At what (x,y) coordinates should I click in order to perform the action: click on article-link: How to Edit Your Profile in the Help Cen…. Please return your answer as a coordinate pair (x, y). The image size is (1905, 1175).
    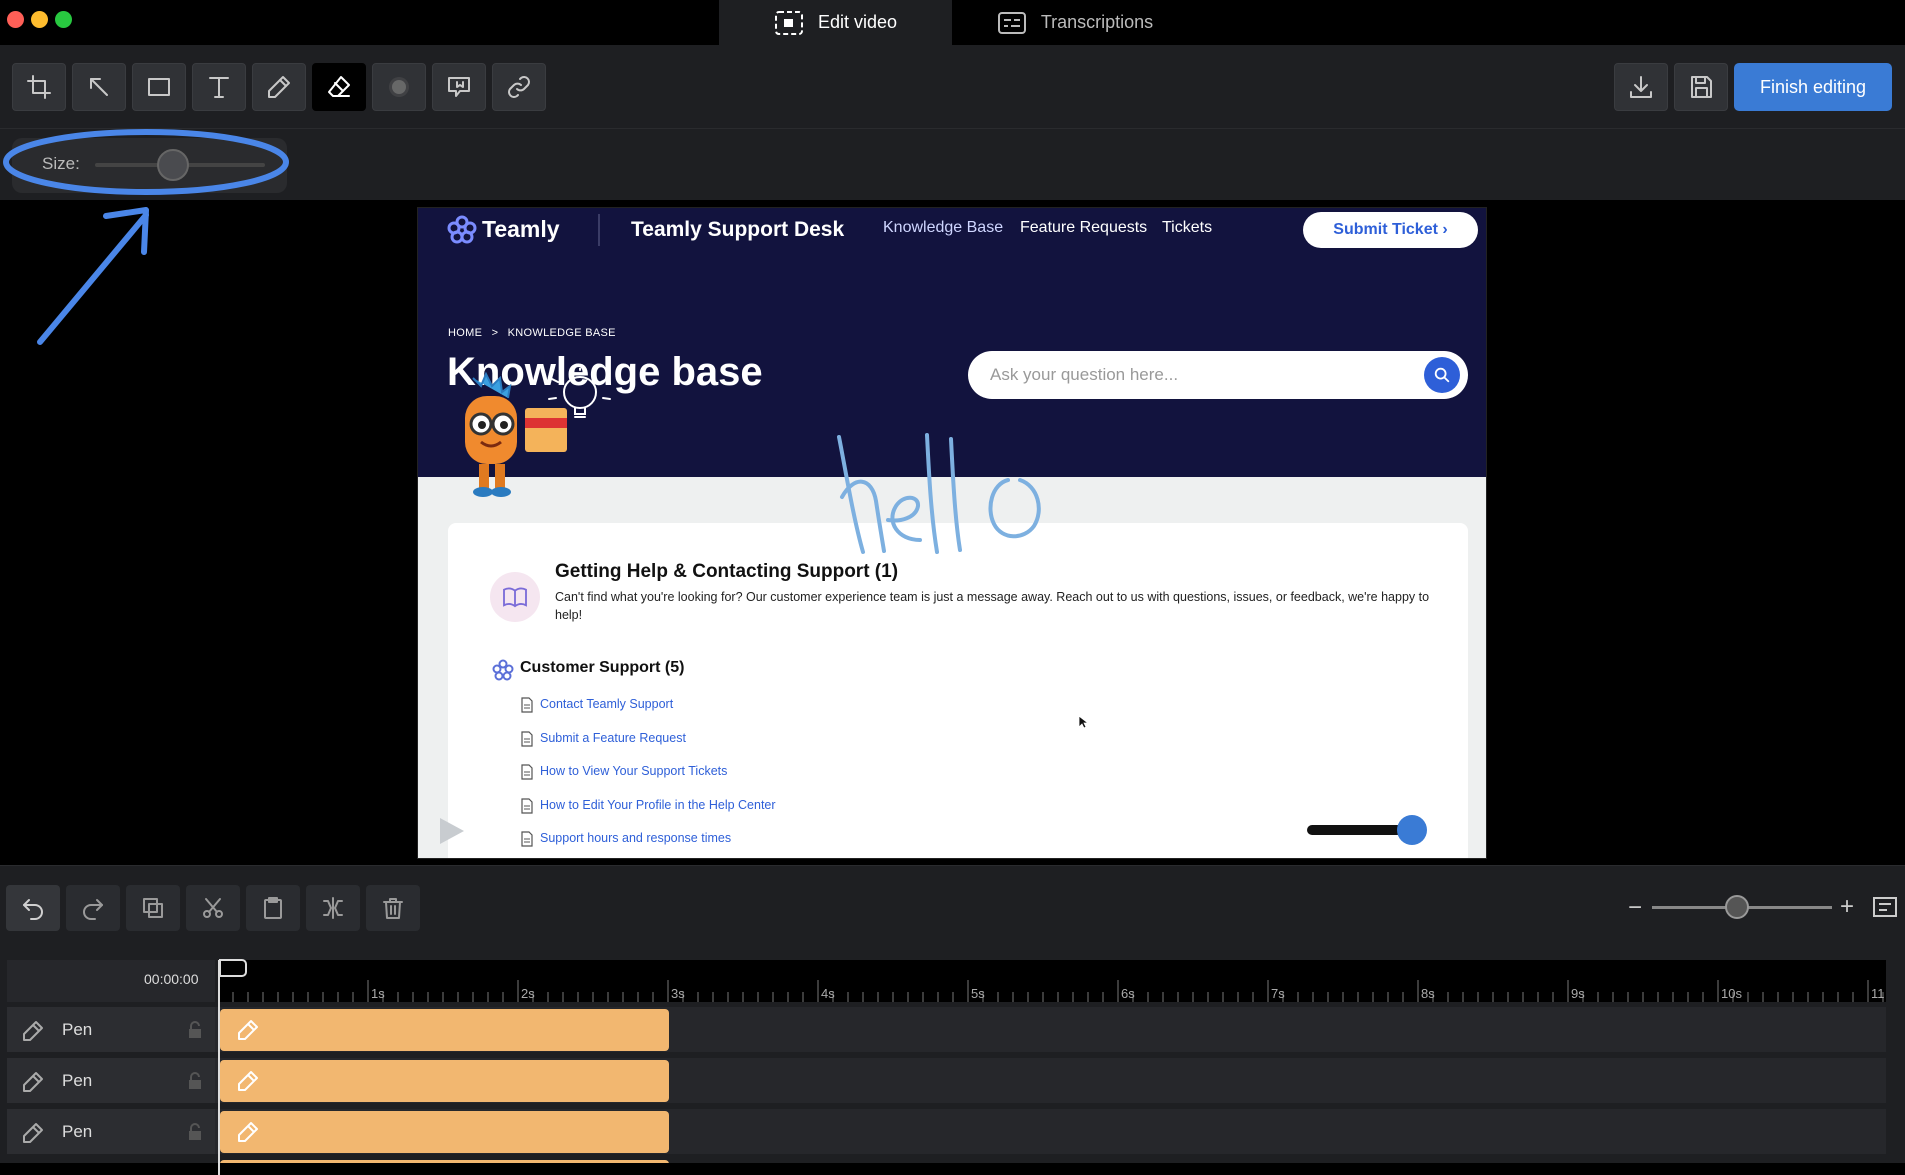
    Looking at the image, I should click on (658, 805).